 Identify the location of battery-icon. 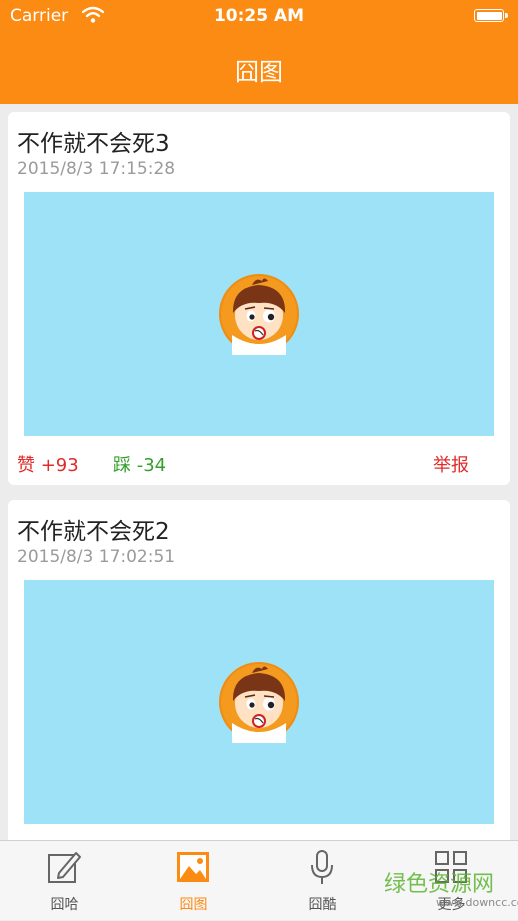
(491, 15).